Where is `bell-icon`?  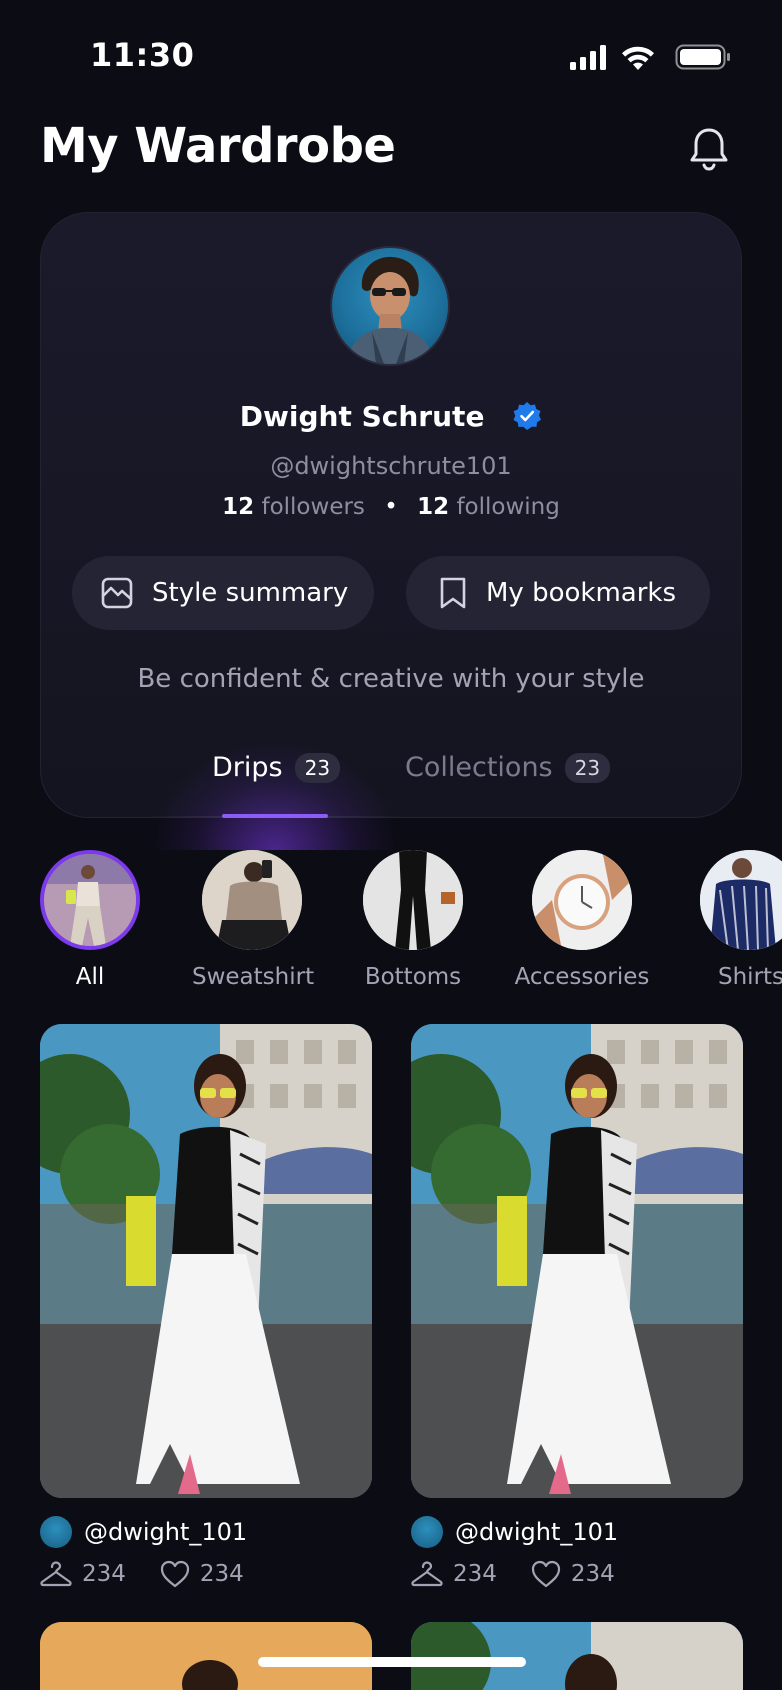
bell-icon is located at coordinates (709, 149).